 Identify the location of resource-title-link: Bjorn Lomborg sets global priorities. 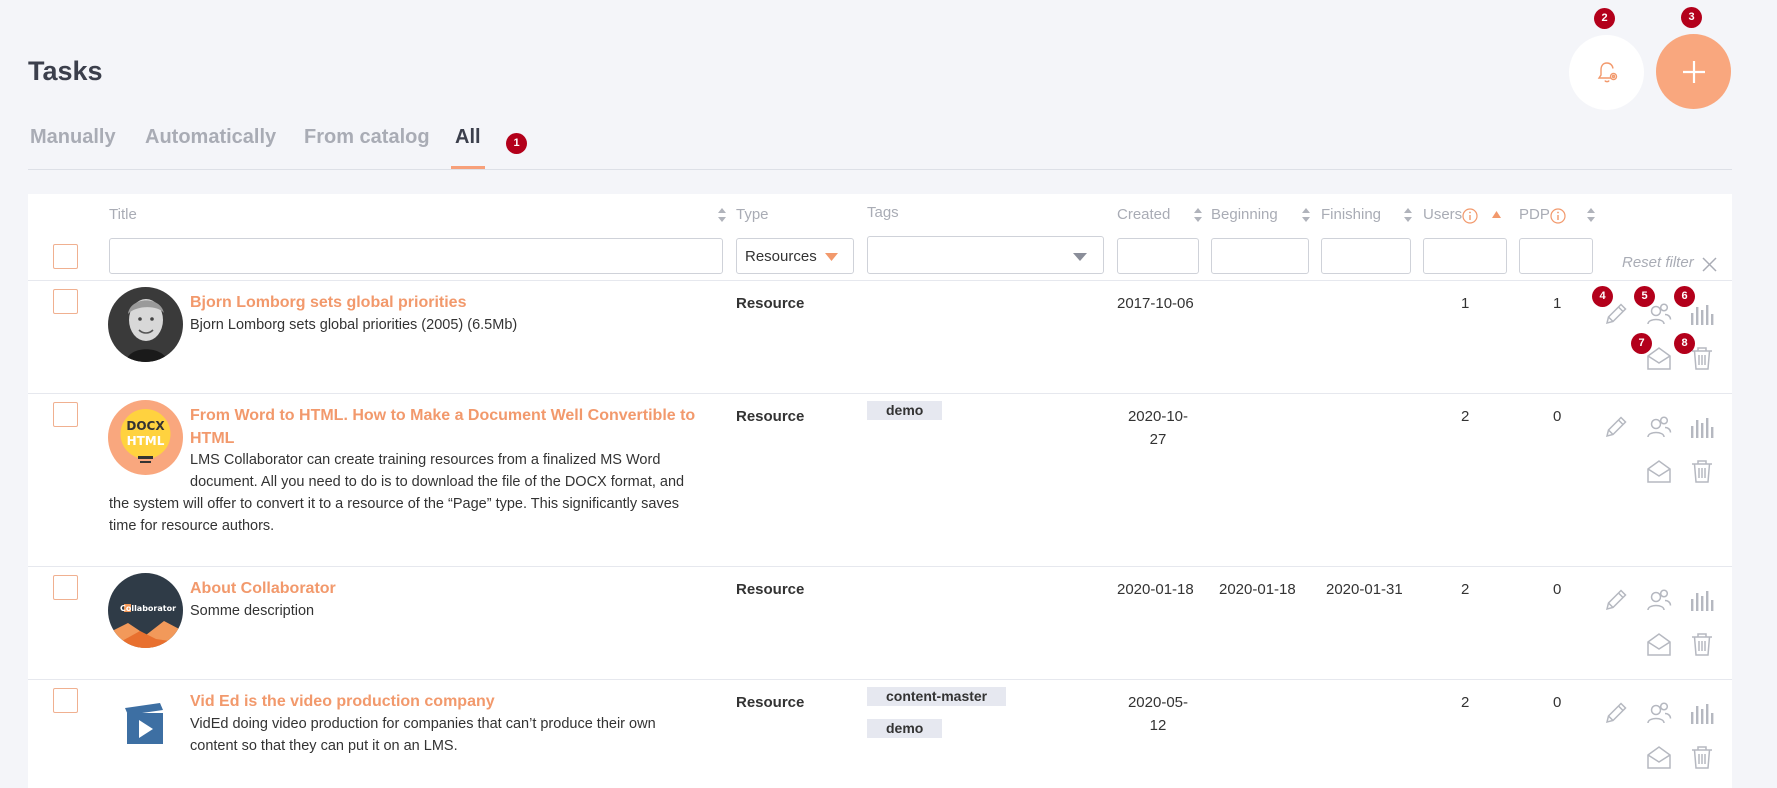
(328, 302).